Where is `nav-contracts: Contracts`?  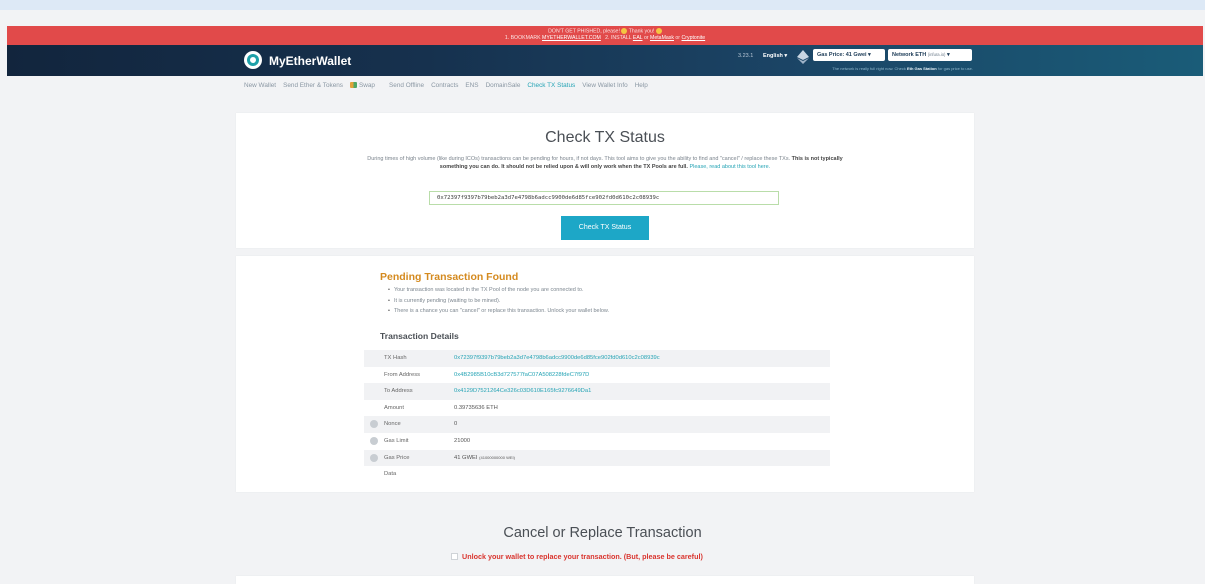
nav-contracts: Contracts is located at coordinates (444, 85).